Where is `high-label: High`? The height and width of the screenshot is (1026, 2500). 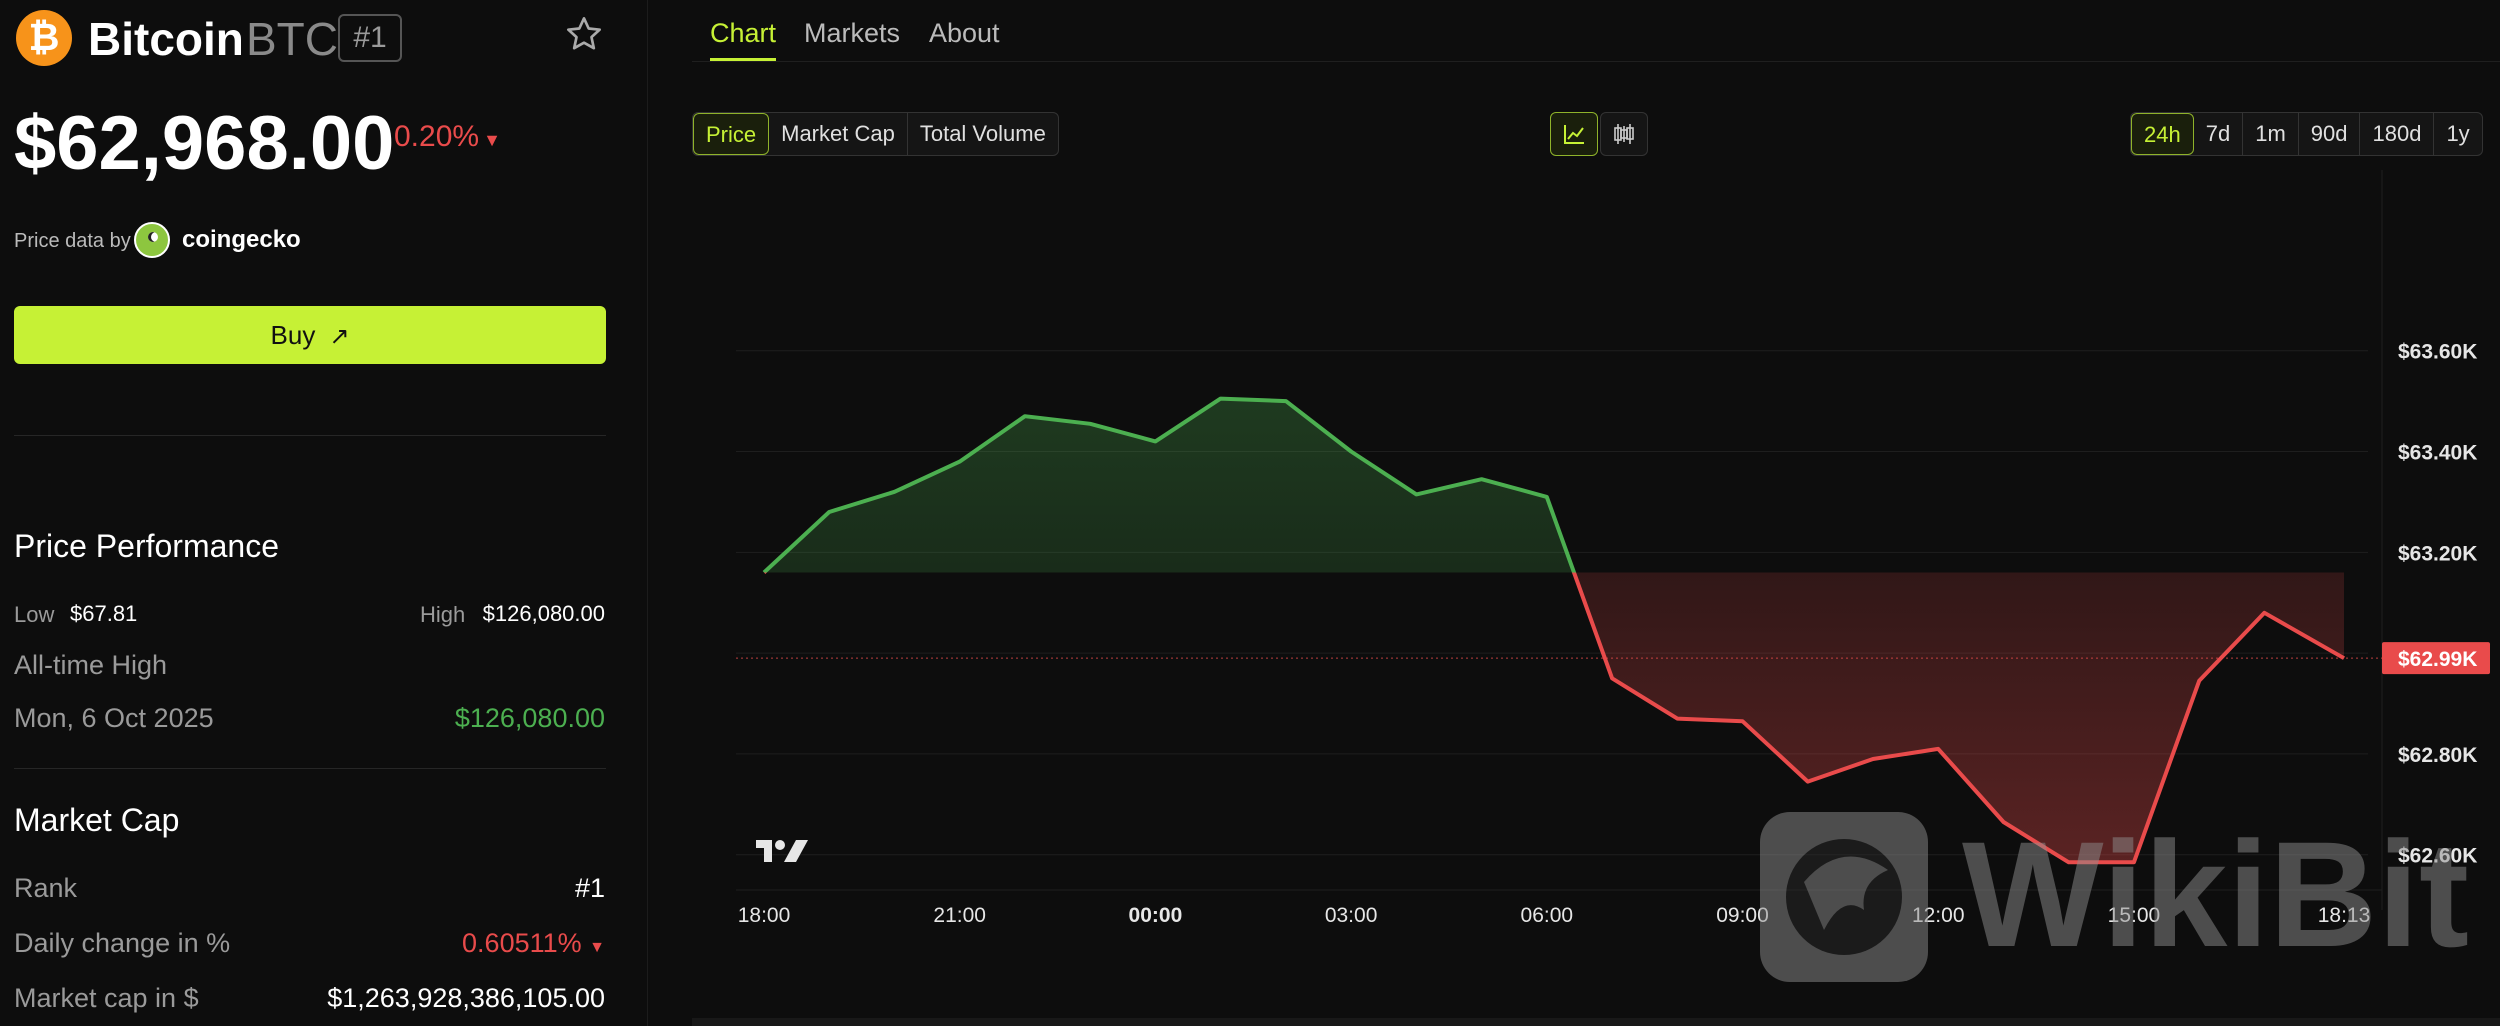
high-label: High is located at coordinates (443, 614).